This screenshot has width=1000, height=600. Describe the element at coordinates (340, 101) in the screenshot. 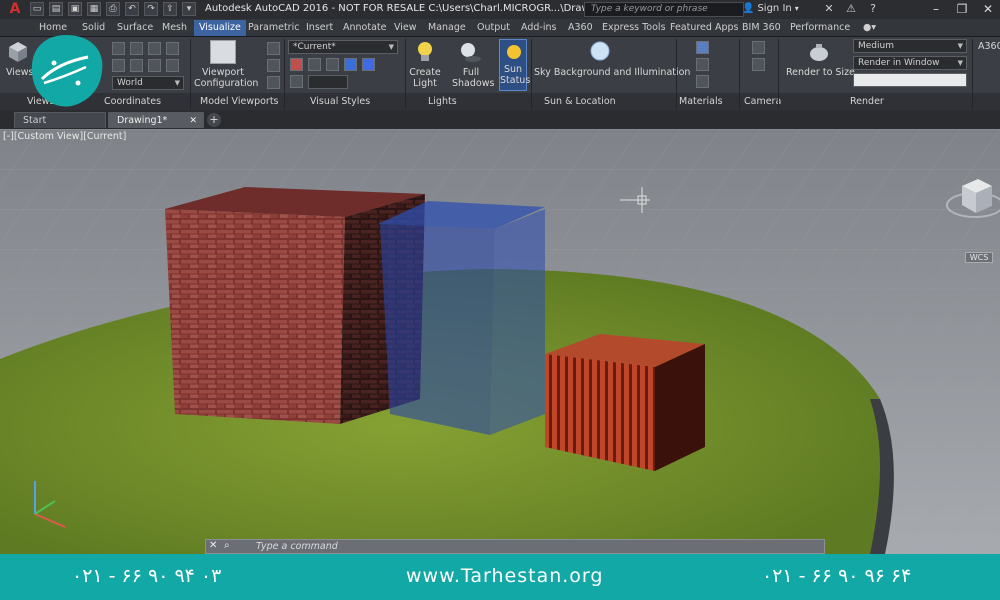

I see `panel-visual-styles-title: Visual Styles` at that location.